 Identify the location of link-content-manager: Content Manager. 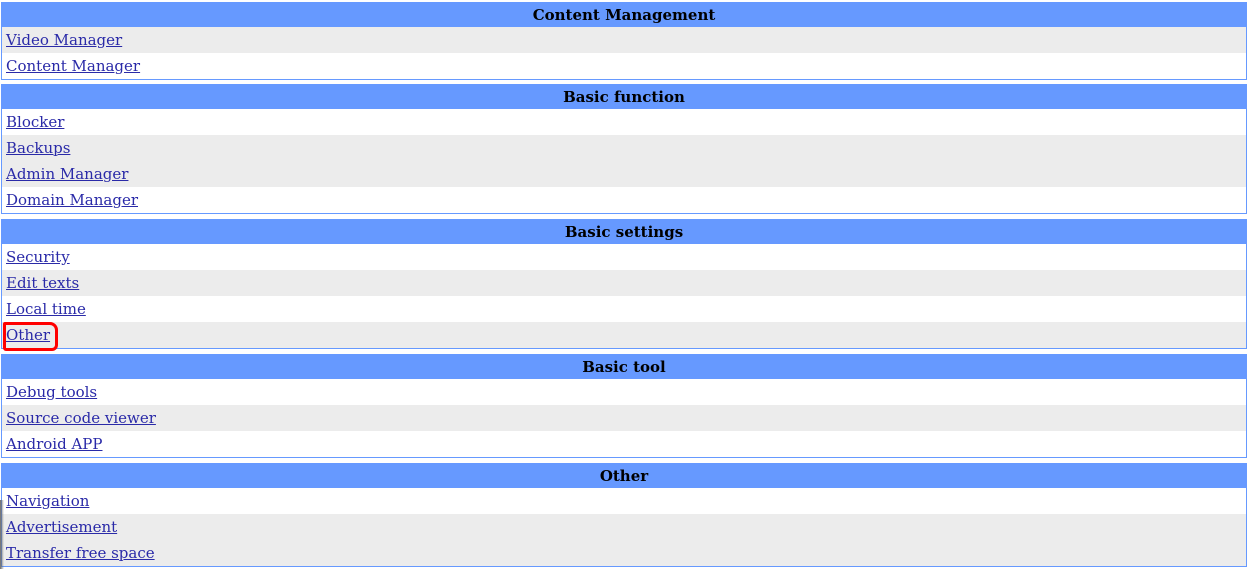
(73, 66).